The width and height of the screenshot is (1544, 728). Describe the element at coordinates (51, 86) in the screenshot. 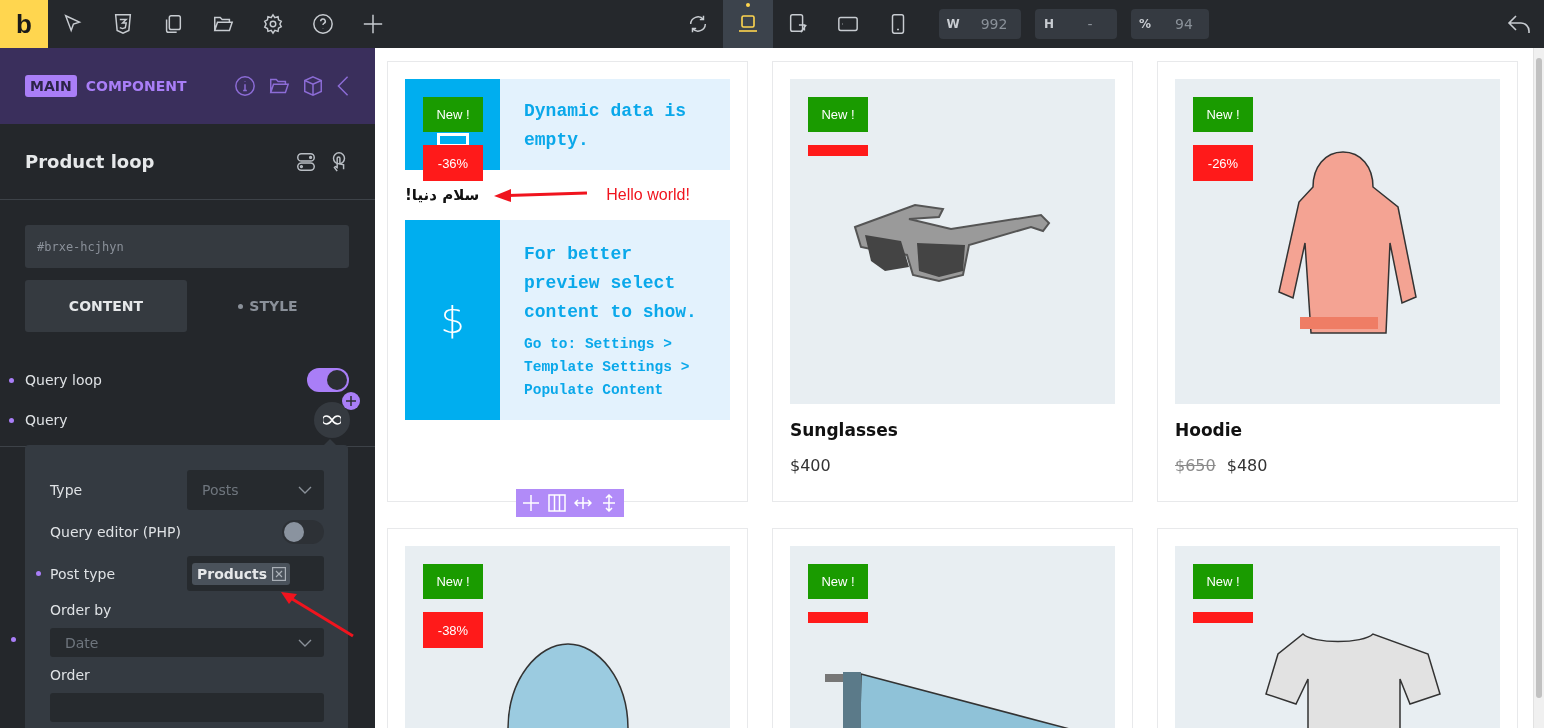

I see `main-badge: MAIN` at that location.